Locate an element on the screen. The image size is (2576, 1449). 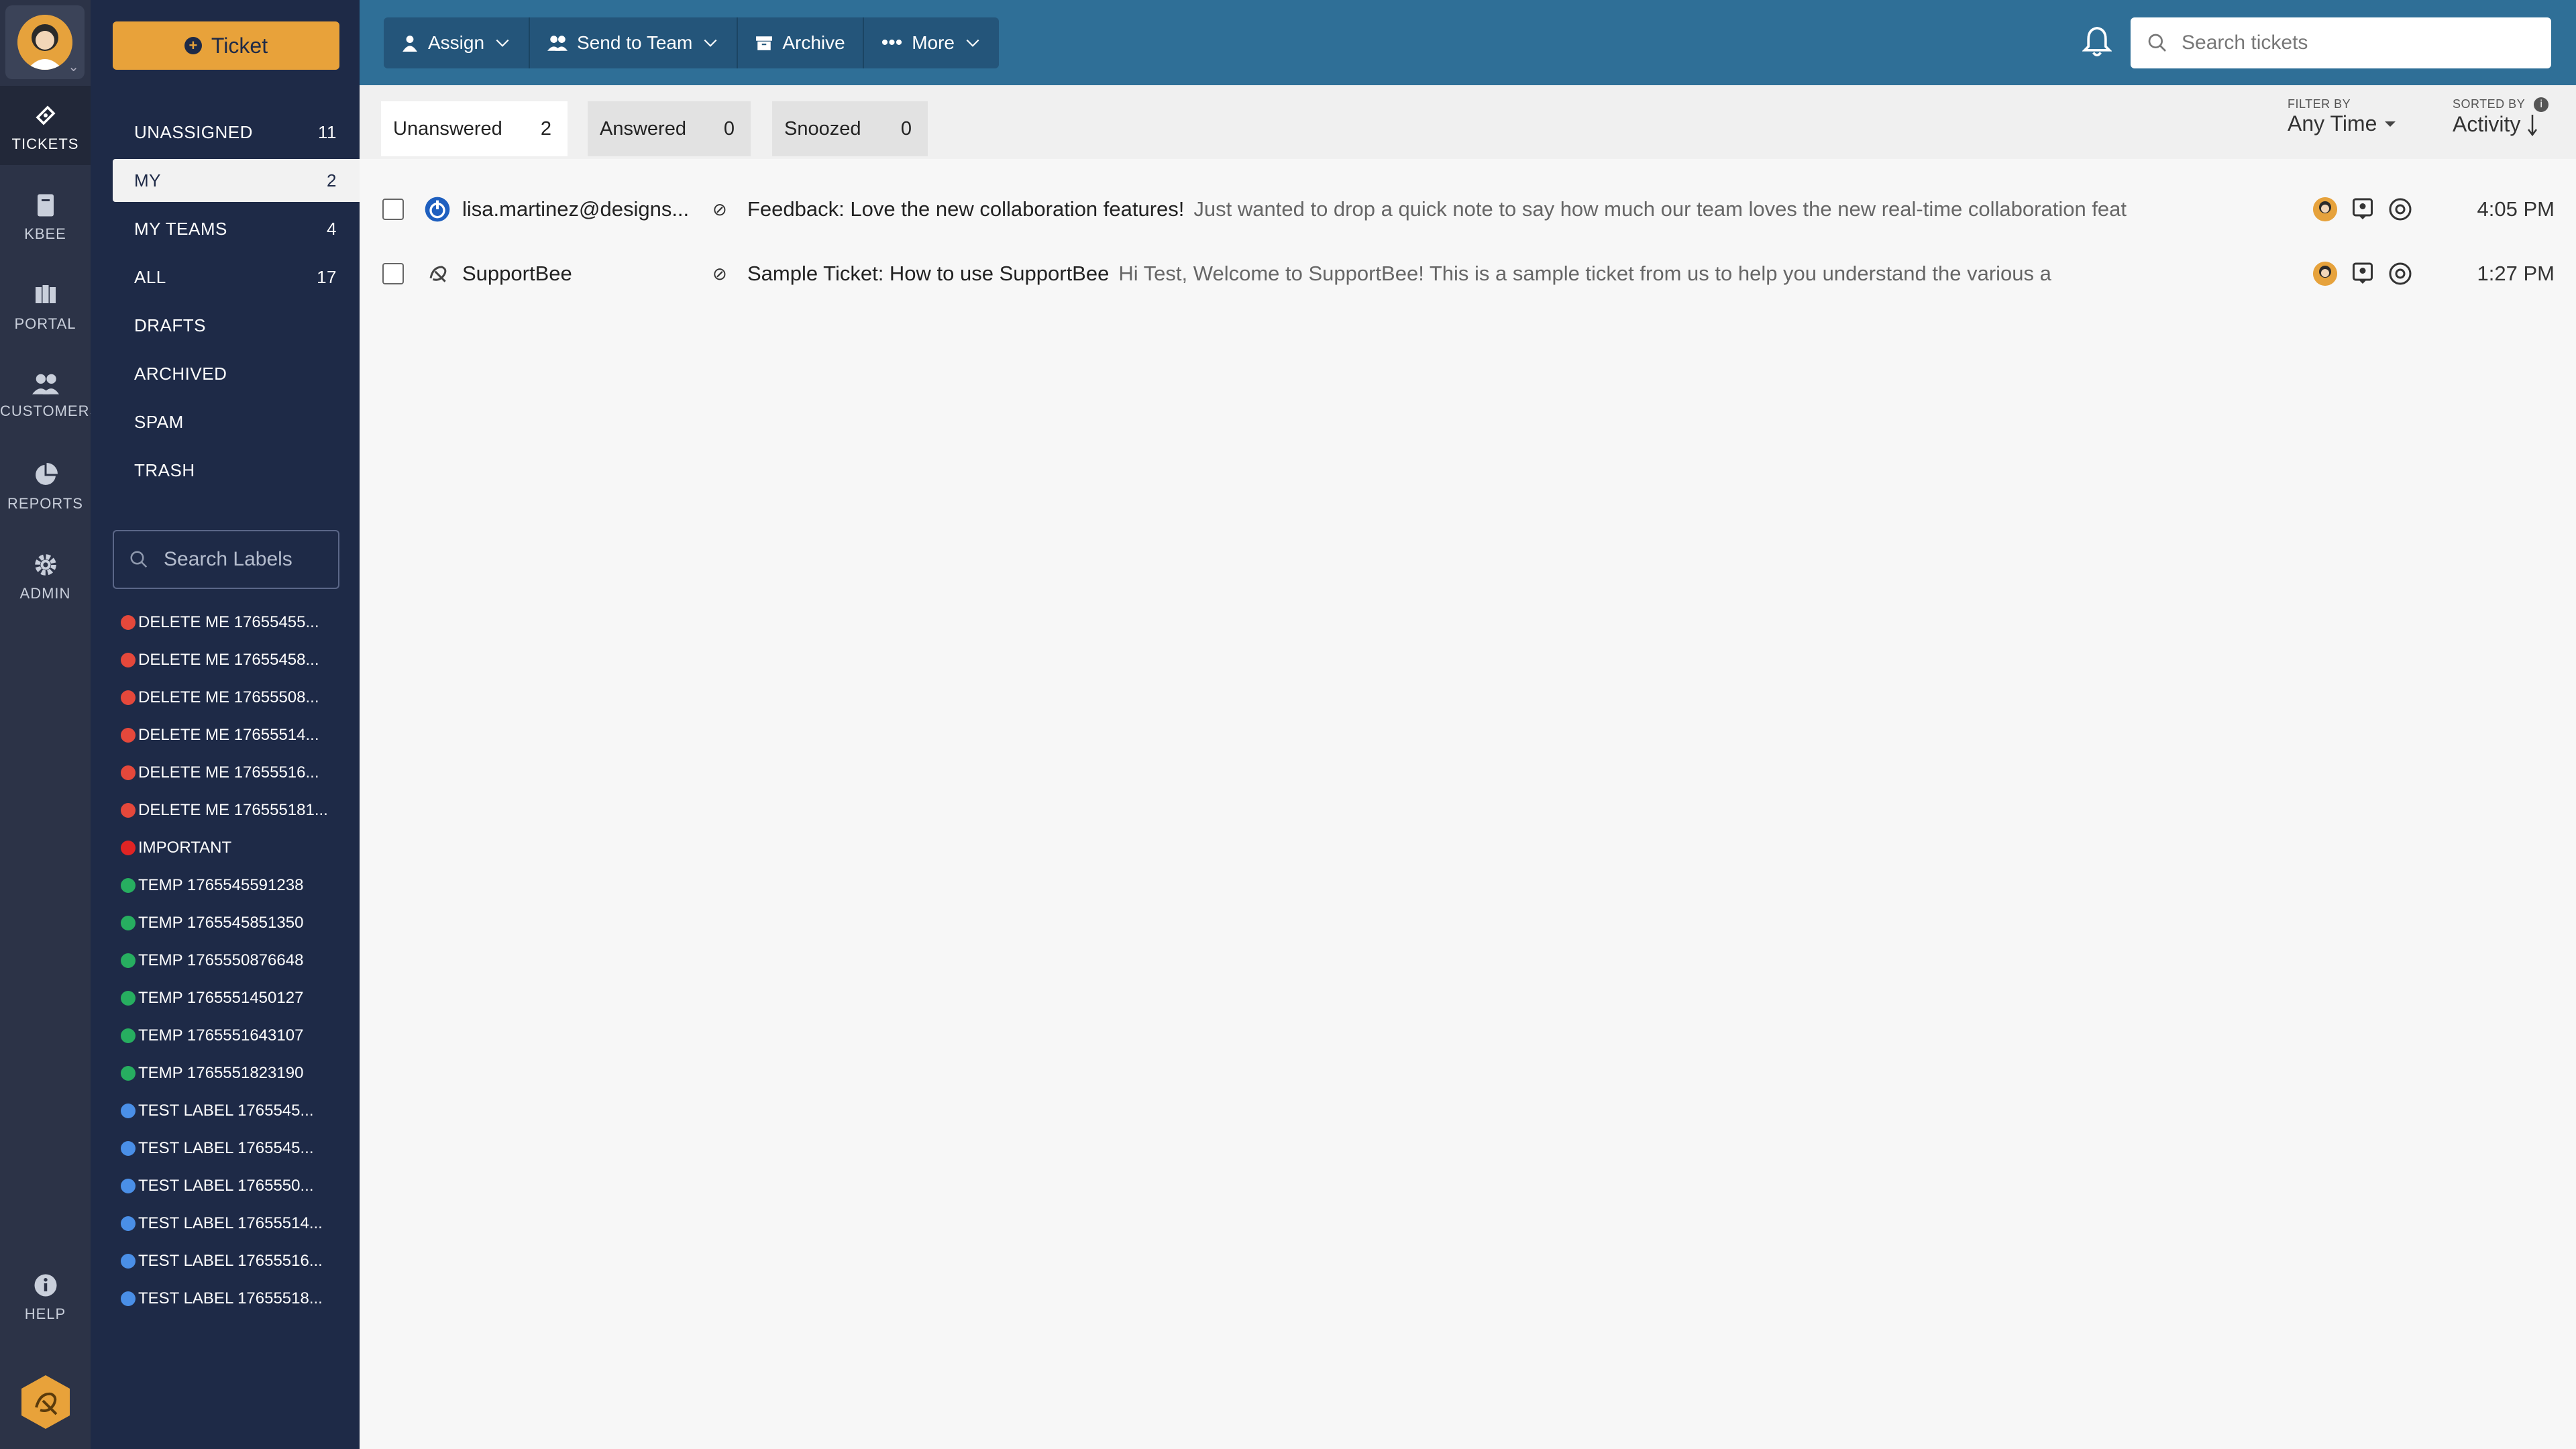
rail-item-reports: REPORTS is located at coordinates (45, 485).